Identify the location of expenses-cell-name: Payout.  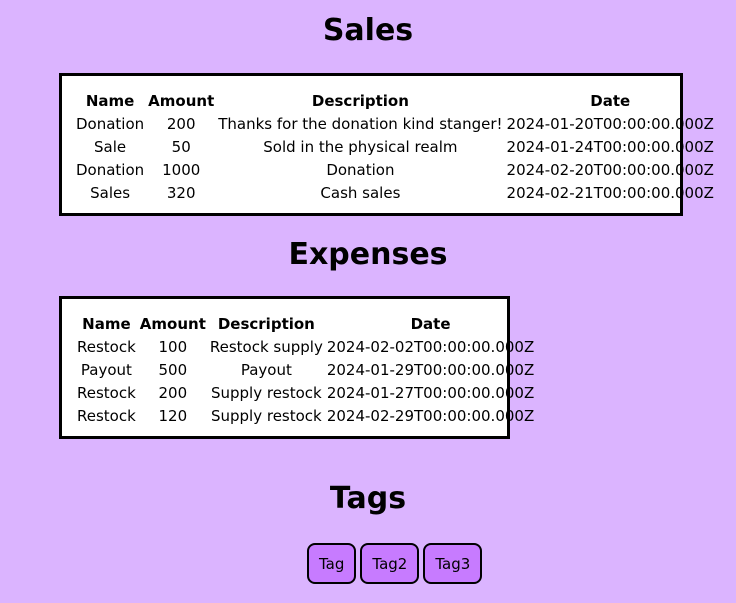
(106, 369).